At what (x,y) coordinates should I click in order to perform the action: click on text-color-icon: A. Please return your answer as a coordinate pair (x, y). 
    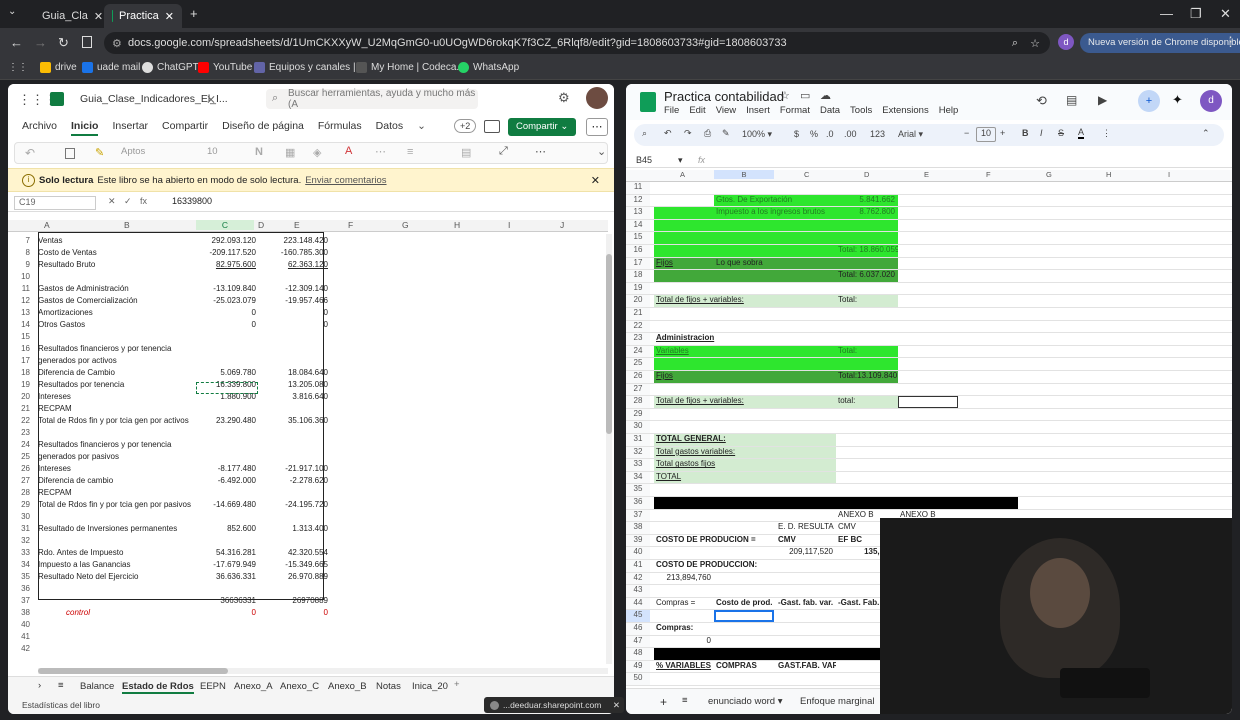
    Looking at the image, I should click on (1081, 133).